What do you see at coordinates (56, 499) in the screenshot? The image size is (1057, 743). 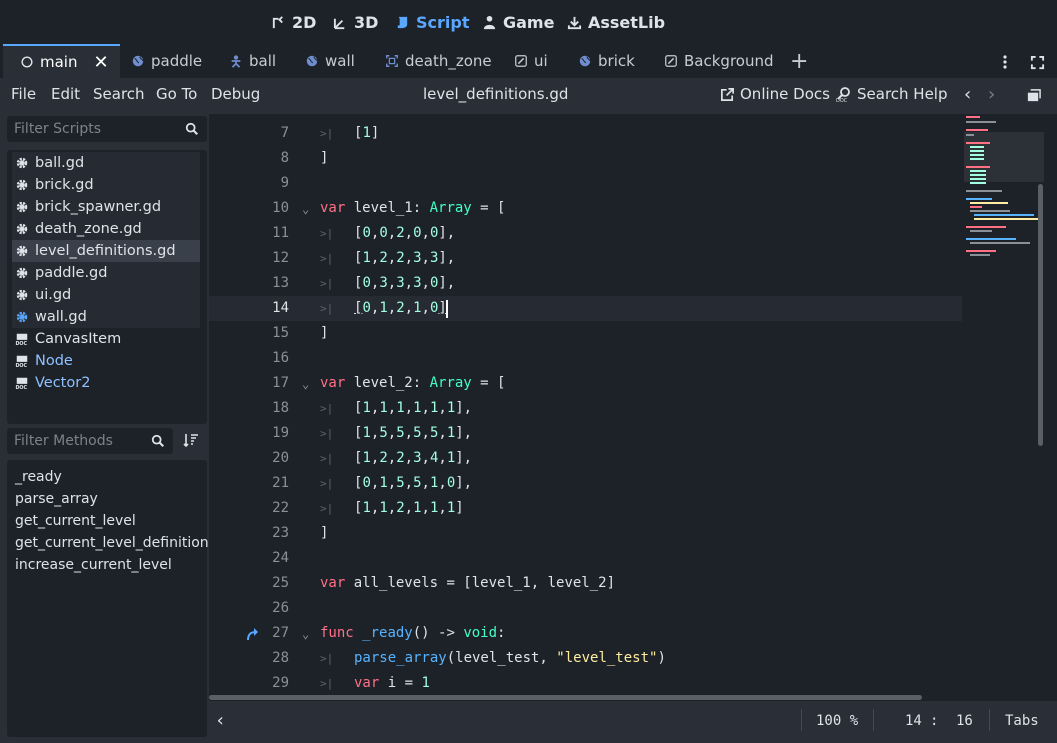 I see `method-item: parse_array` at bounding box center [56, 499].